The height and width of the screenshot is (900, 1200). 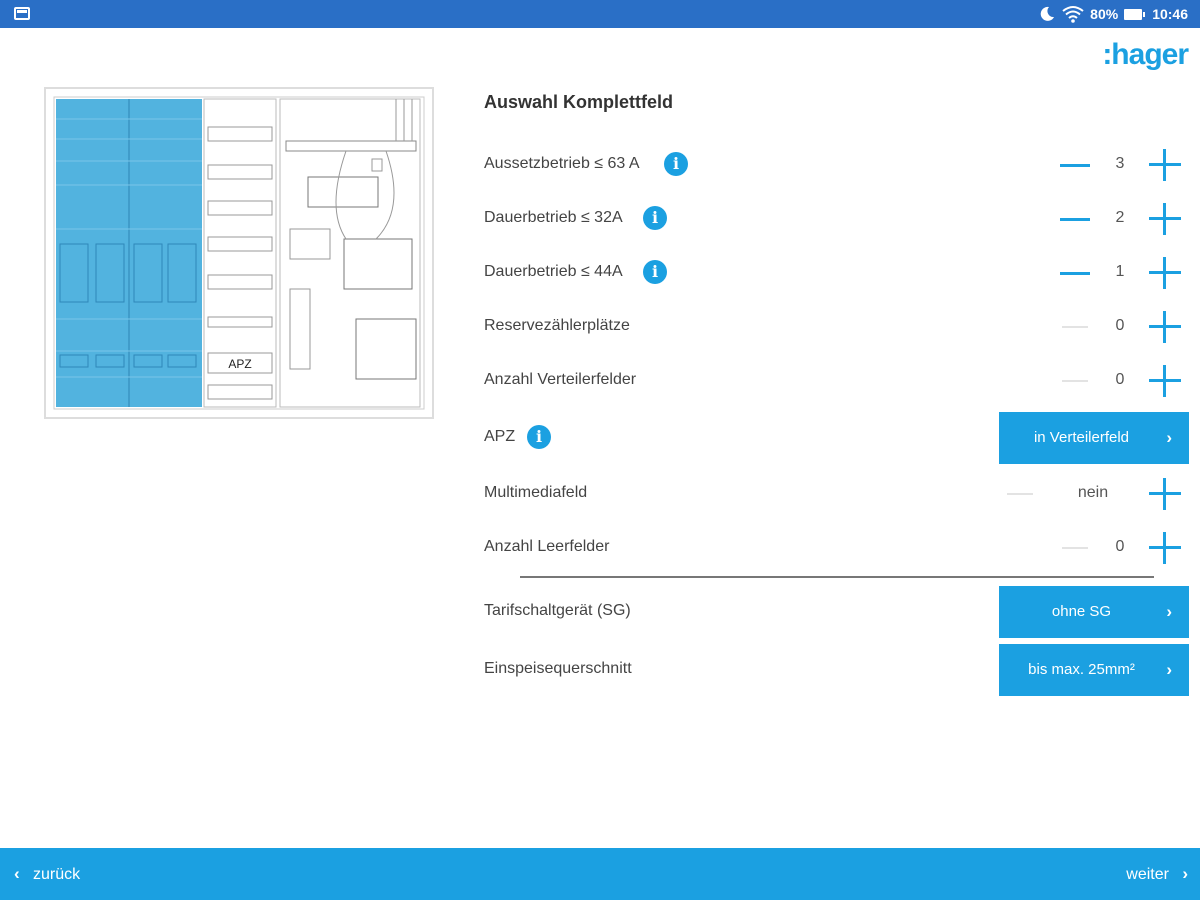 What do you see at coordinates (1120, 271) in the screenshot?
I see `option-value: 1` at bounding box center [1120, 271].